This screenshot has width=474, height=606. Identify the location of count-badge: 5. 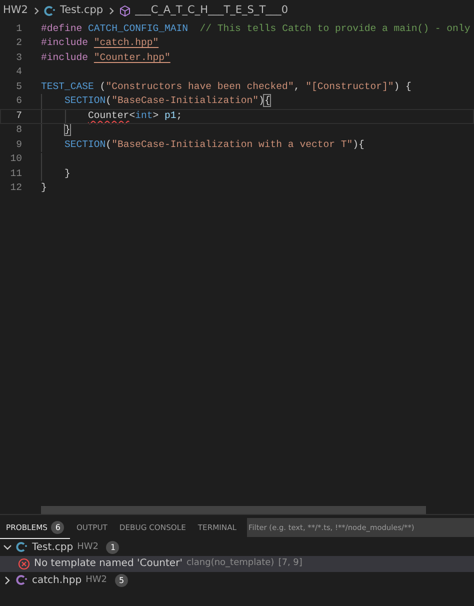
(121, 580).